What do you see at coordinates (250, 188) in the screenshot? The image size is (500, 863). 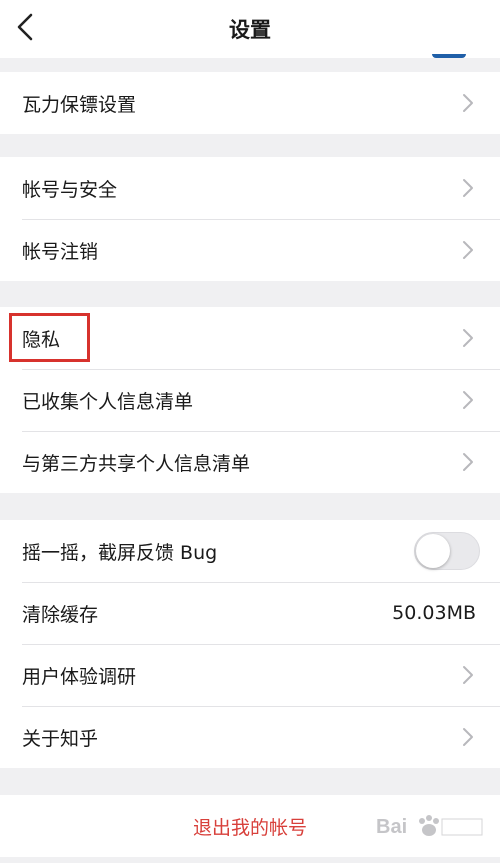 I see `row-account-security: 帐号与安全` at bounding box center [250, 188].